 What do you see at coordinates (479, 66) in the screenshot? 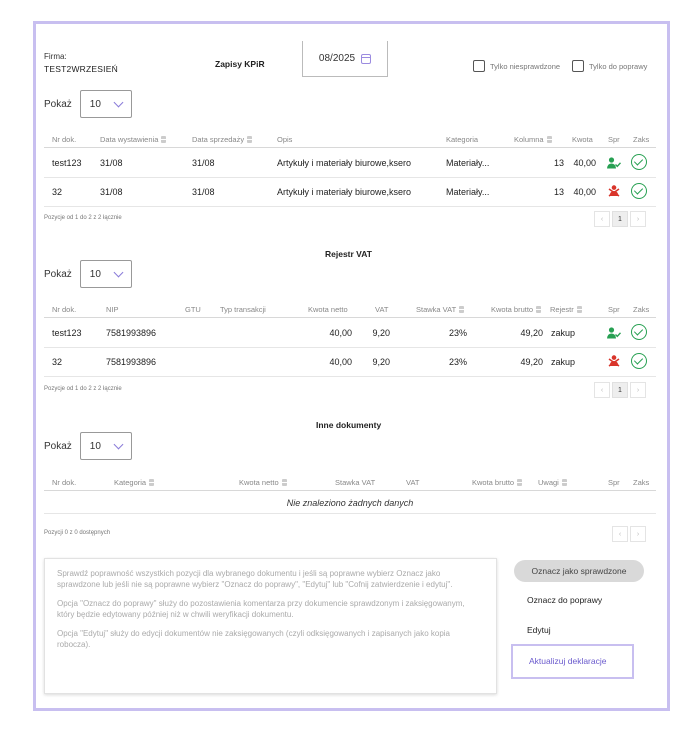
I see `filter-unchecked-checkbox` at bounding box center [479, 66].